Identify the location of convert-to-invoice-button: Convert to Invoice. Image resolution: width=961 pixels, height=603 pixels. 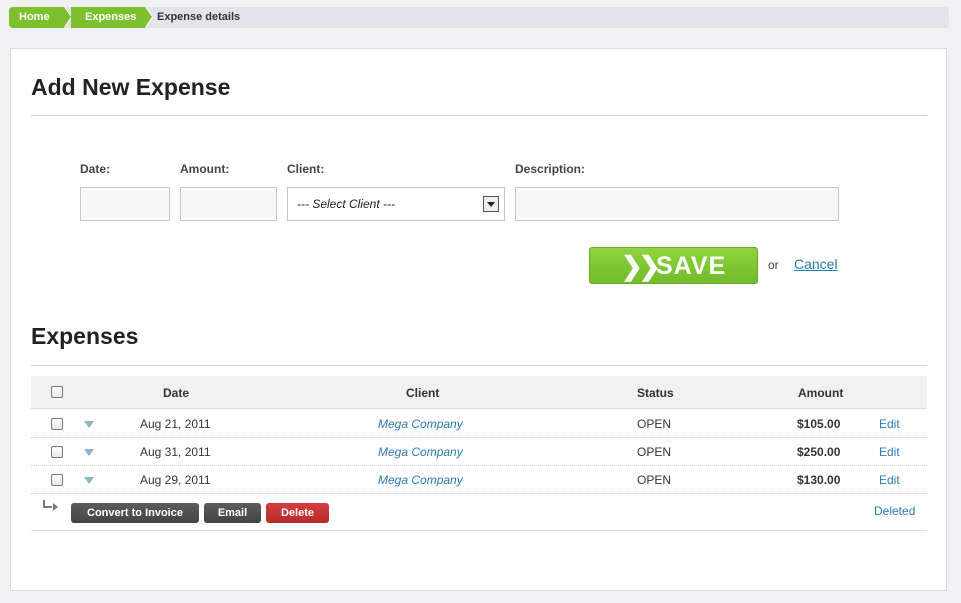
(135, 513).